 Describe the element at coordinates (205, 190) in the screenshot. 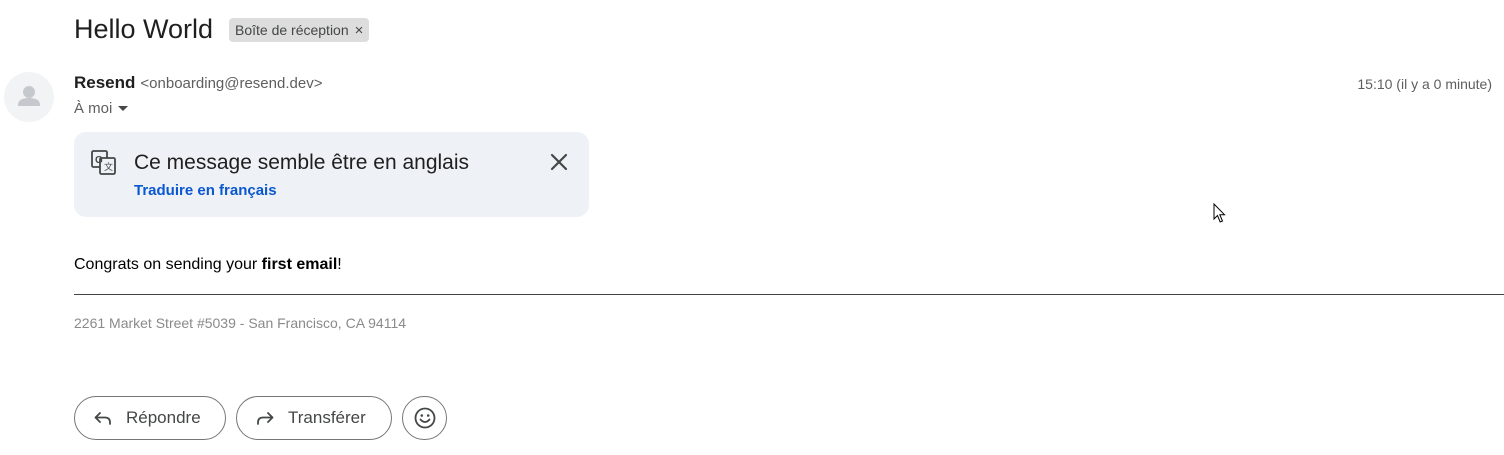

I see `translate-link: Traduire en français` at that location.